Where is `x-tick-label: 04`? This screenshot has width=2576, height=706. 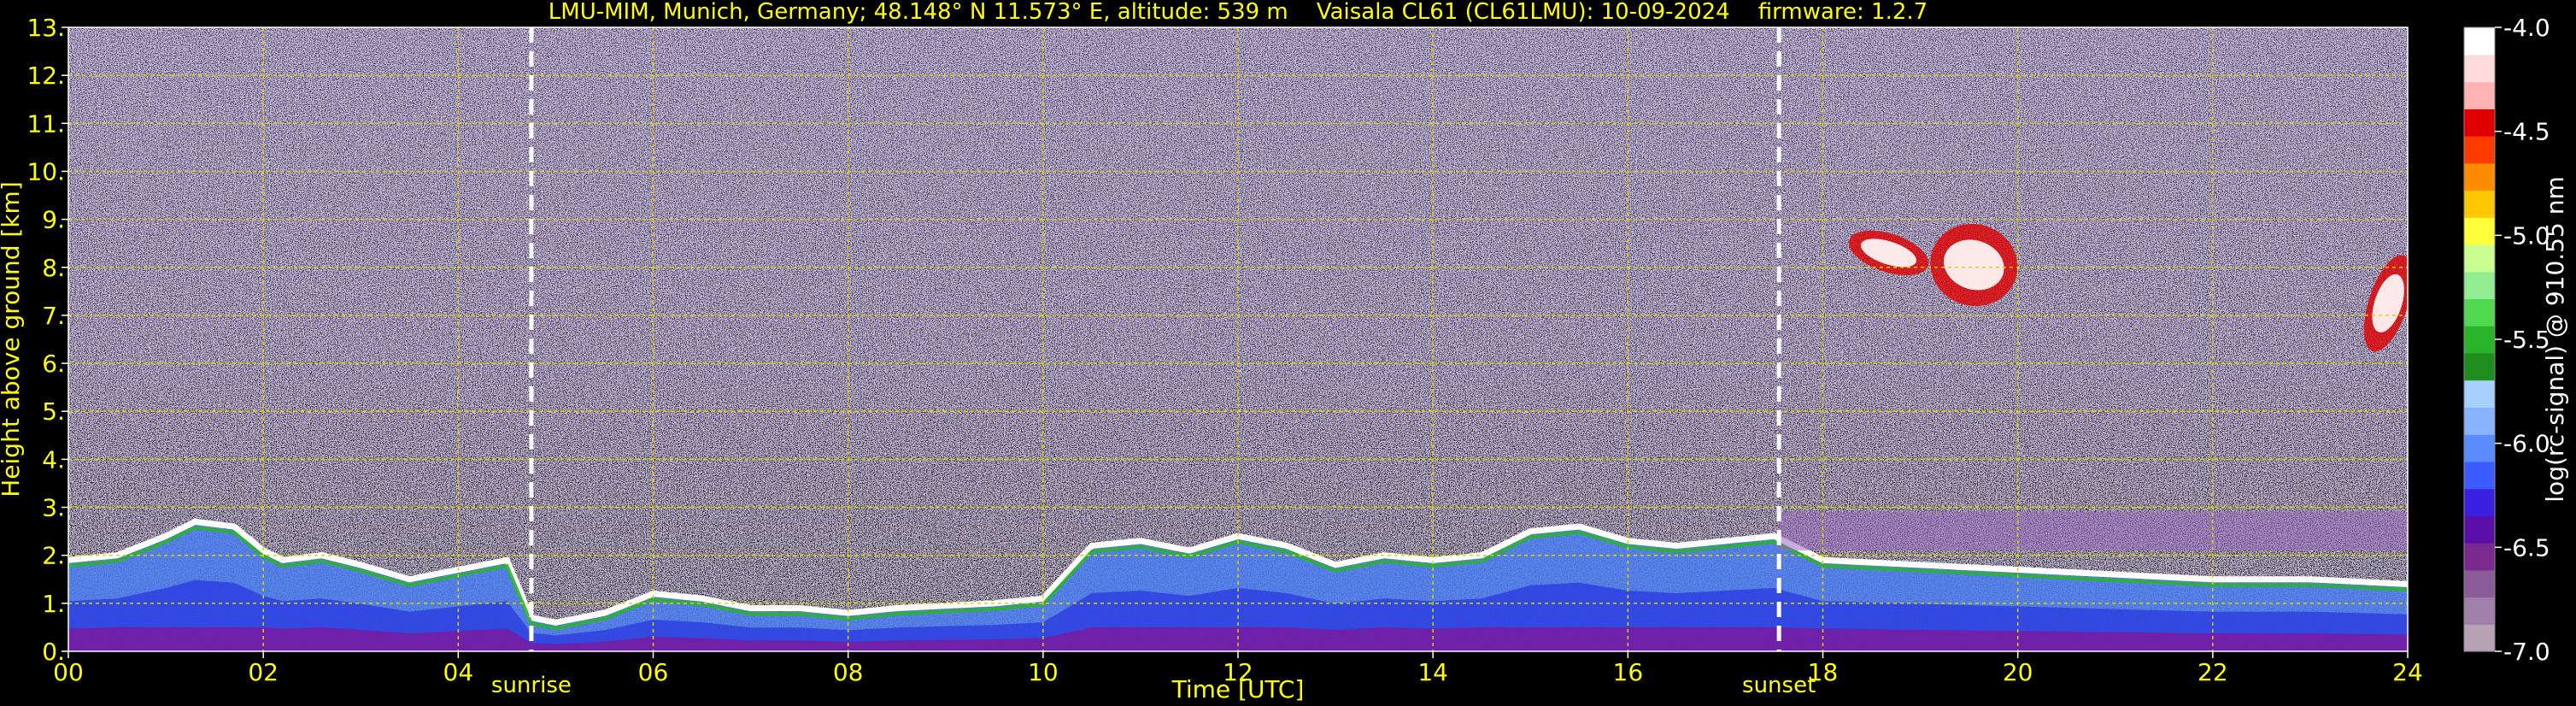 x-tick-label: 04 is located at coordinates (458, 672).